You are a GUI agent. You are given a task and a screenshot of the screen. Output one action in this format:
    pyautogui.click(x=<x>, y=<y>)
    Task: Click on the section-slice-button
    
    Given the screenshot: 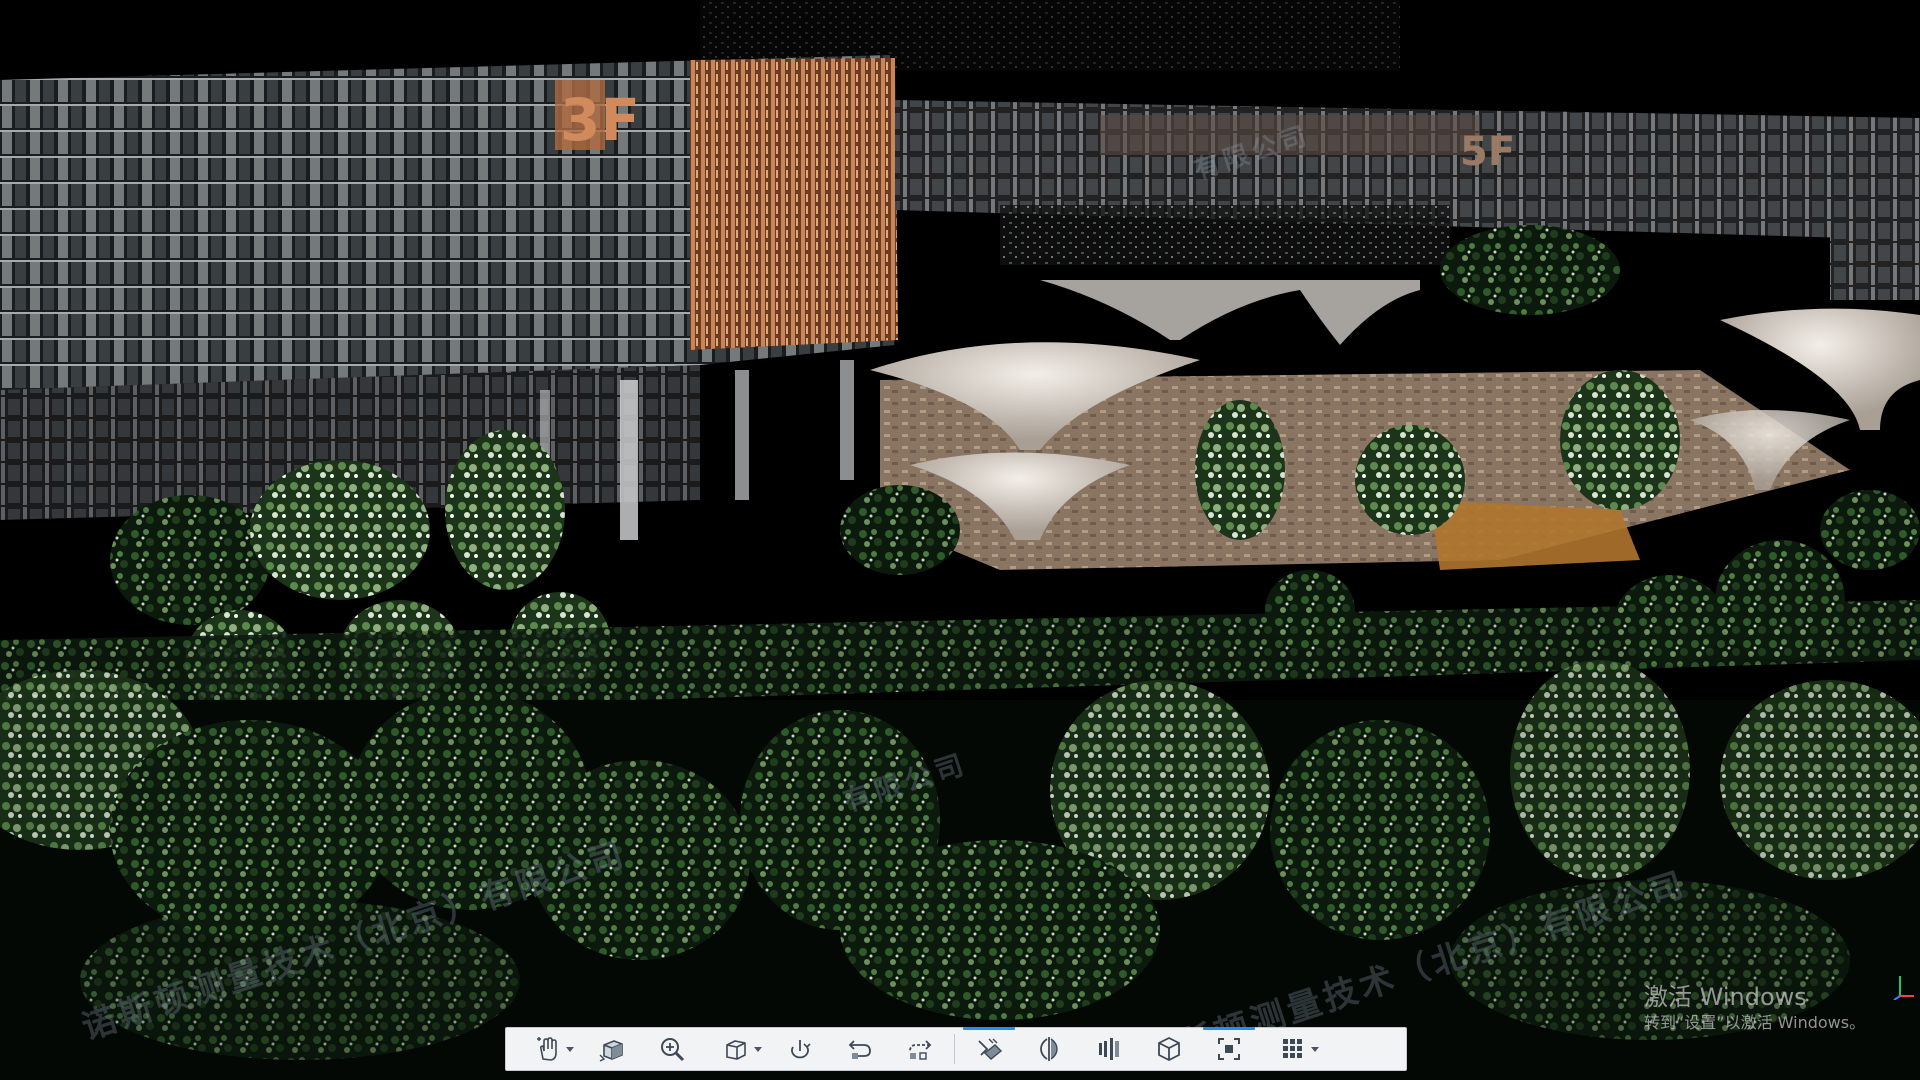 What is the action you would take?
    pyautogui.click(x=1109, y=1049)
    